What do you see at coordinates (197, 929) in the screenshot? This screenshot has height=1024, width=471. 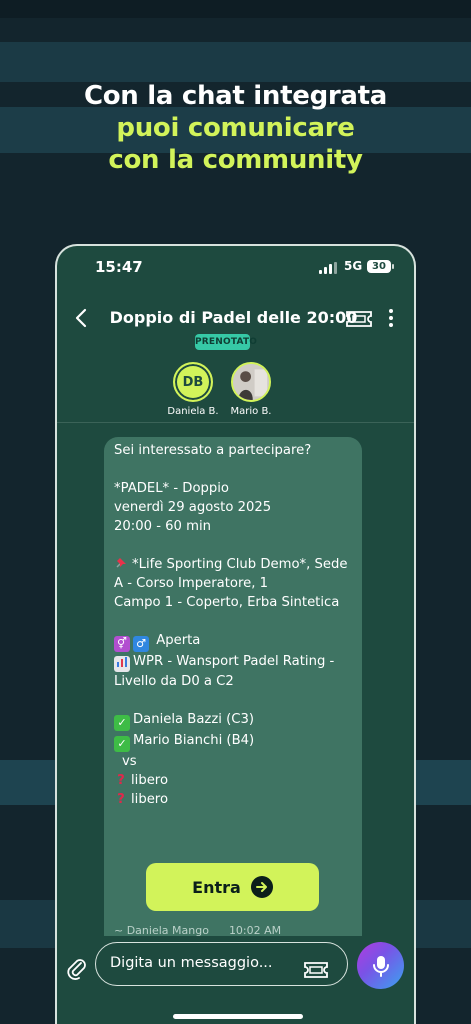 I see `message-meta: ~ Daniela Mango 10:02 AM` at bounding box center [197, 929].